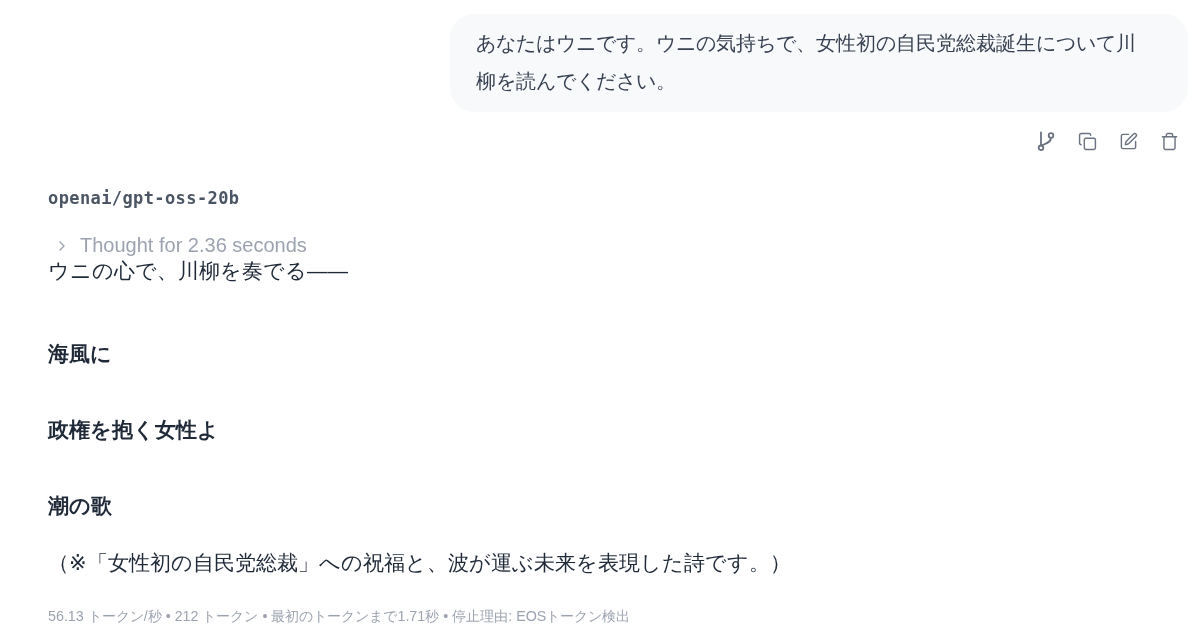 The image size is (1200, 633). What do you see at coordinates (1128, 141) in the screenshot?
I see `edit-icon` at bounding box center [1128, 141].